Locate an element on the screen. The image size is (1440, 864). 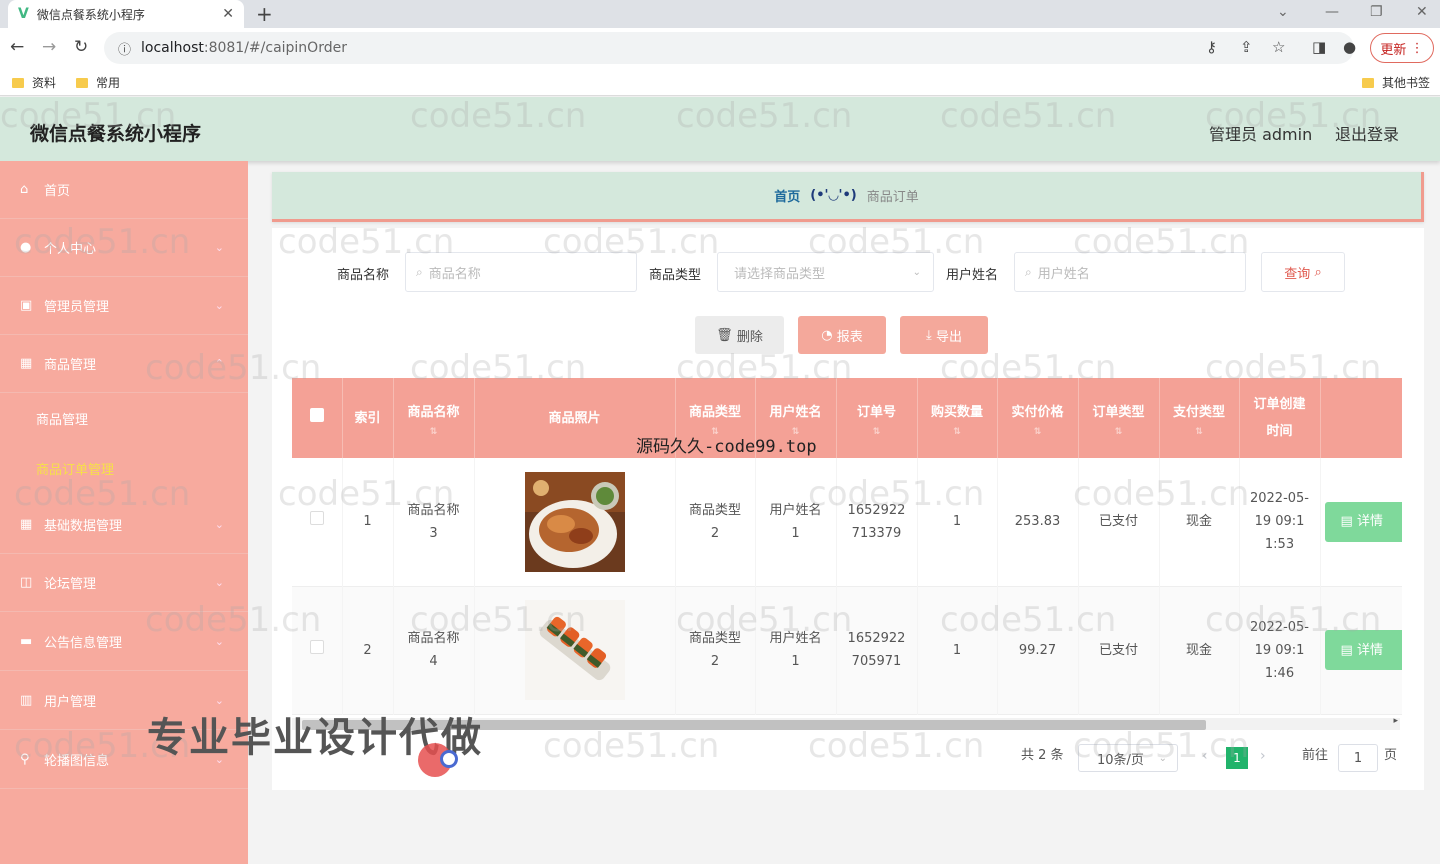
export-button: ⤓ 导出 is located at coordinates (944, 335).